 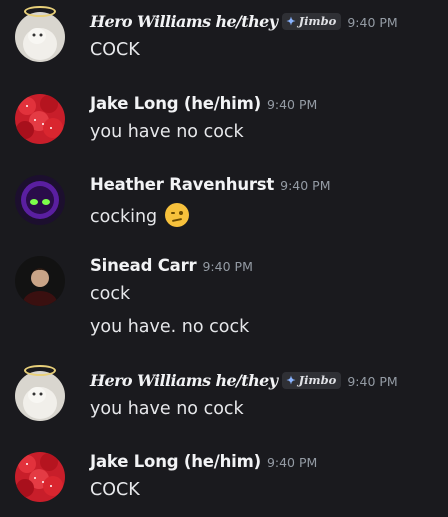 I want to click on message-header: Sinead Carr 9:40 PM, so click(x=171, y=265).